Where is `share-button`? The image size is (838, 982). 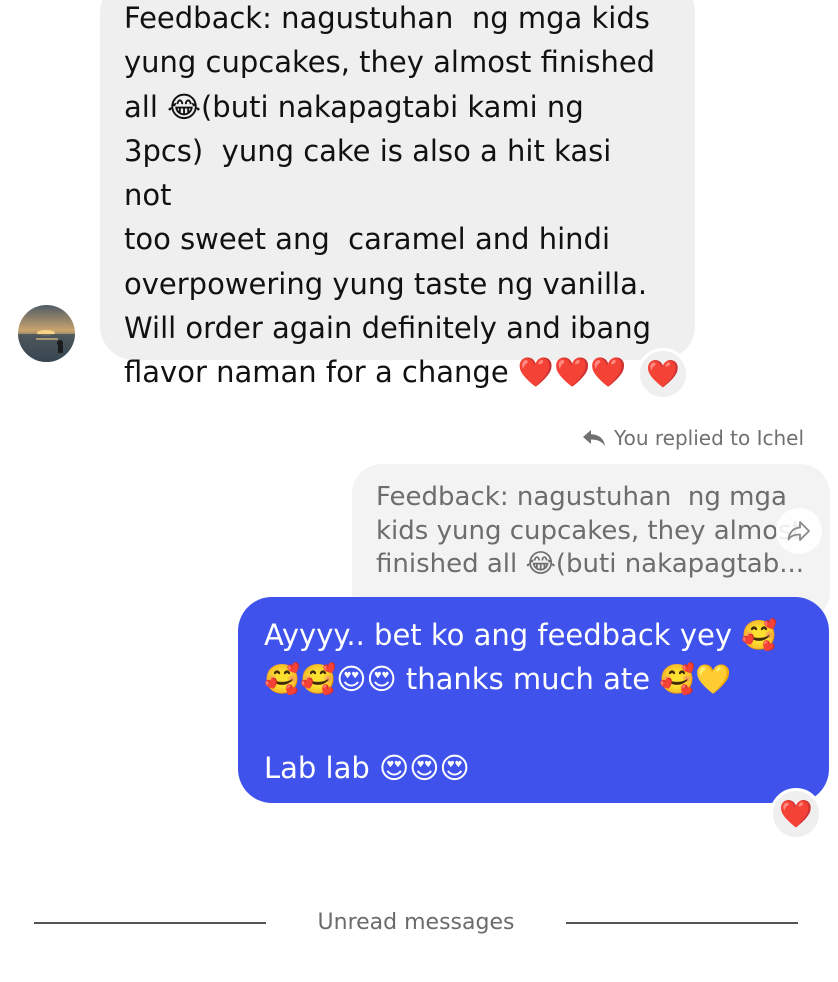
share-button is located at coordinates (799, 531).